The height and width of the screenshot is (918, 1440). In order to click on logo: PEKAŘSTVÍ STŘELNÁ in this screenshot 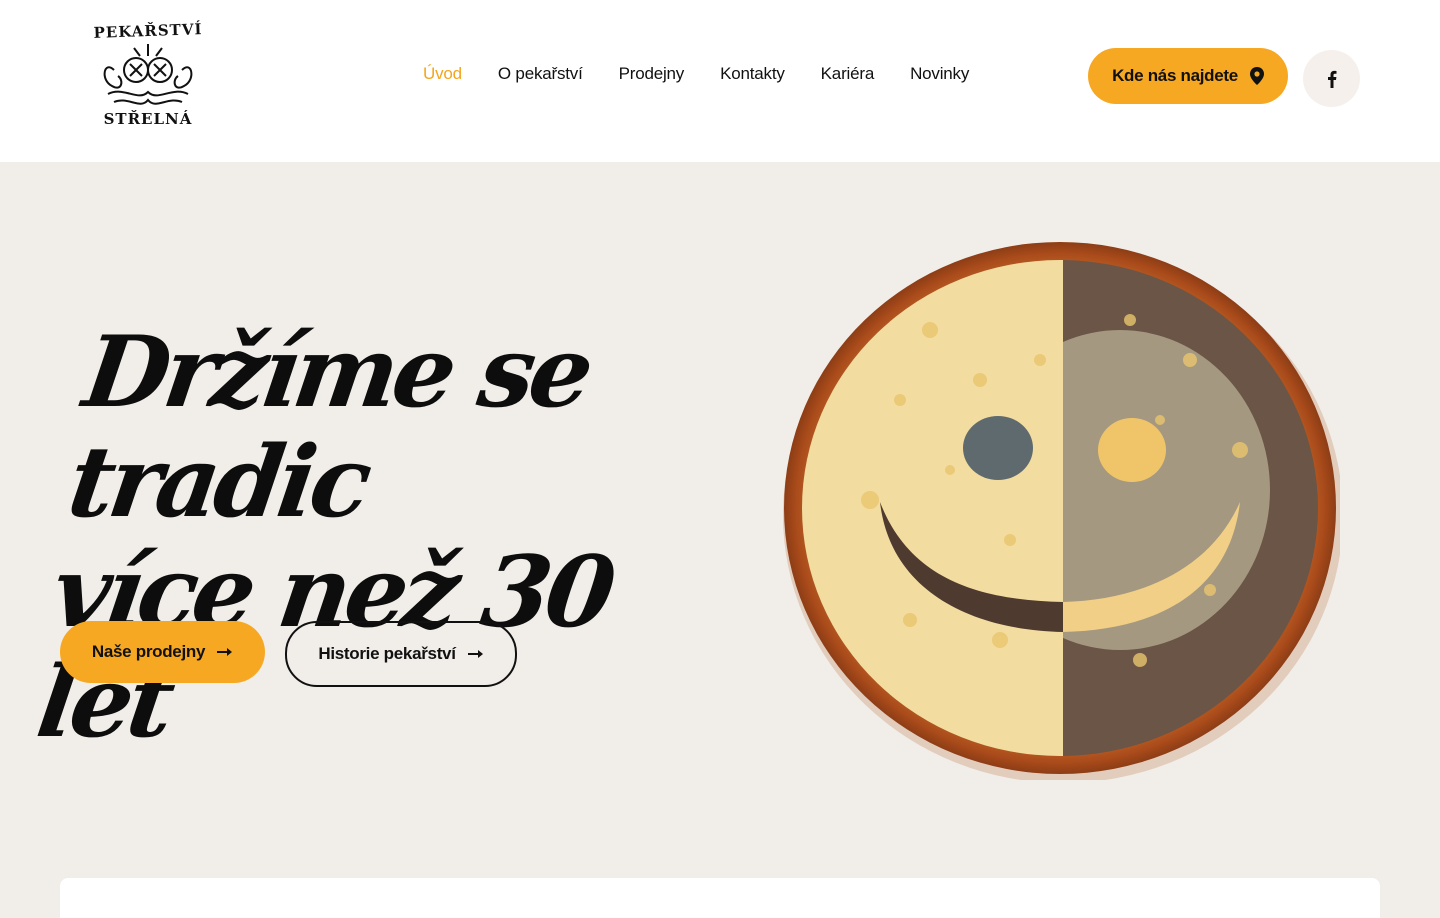, I will do `click(148, 77)`.